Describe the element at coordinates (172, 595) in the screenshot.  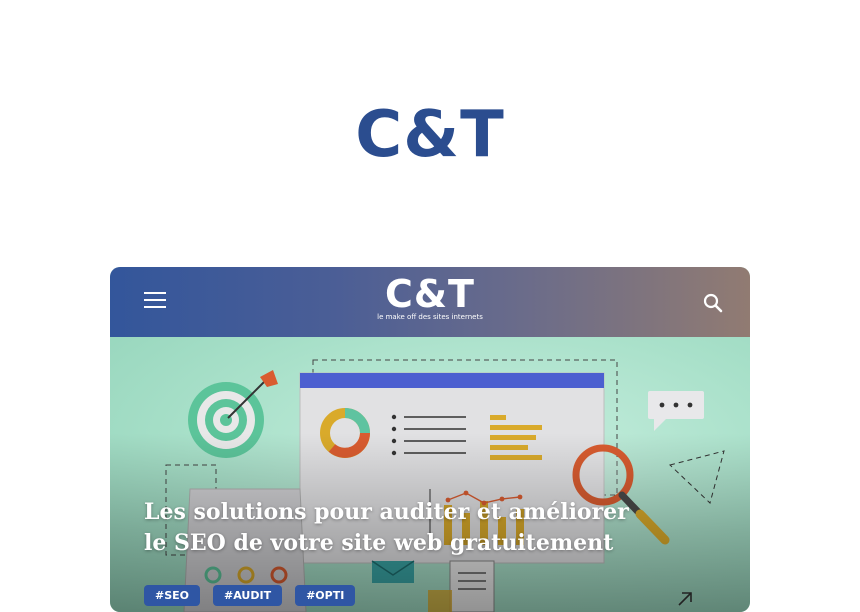
I see `tag-seo: #SEO` at that location.